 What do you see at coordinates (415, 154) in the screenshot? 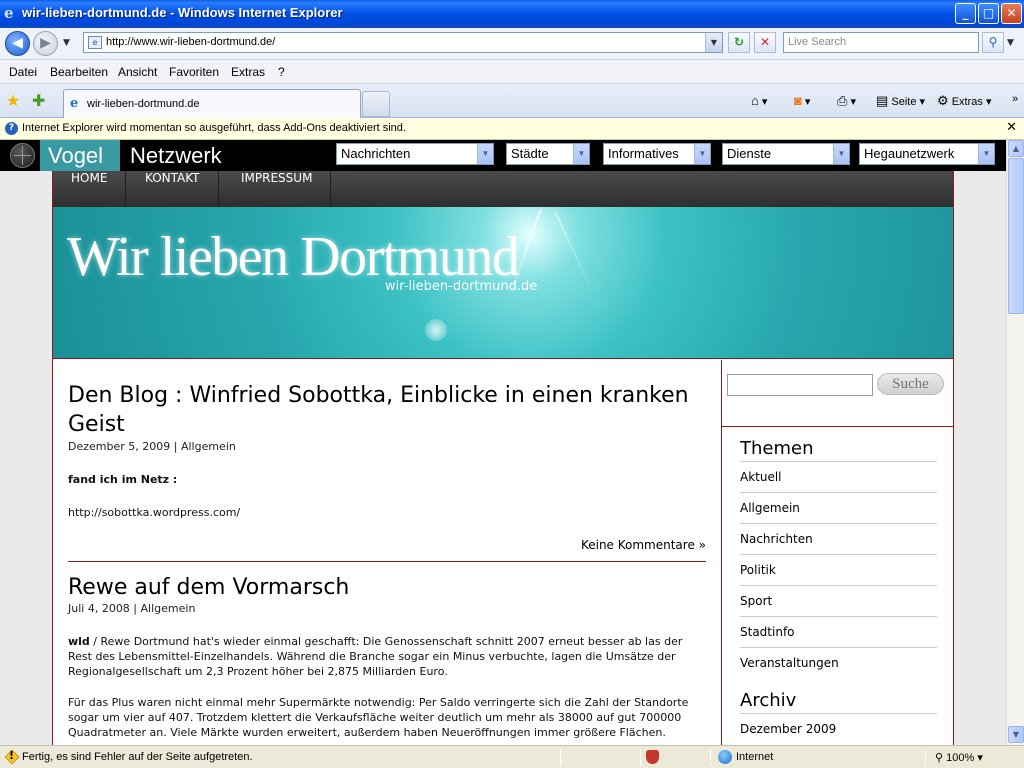
I see `select-nachrichten: Nachrichten ▼` at bounding box center [415, 154].